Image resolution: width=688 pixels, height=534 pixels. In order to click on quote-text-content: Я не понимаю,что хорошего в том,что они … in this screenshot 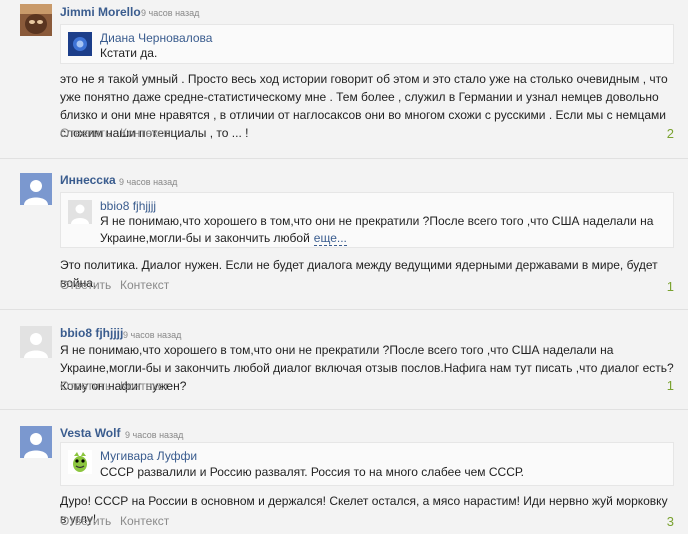, I will do `click(377, 229)`.